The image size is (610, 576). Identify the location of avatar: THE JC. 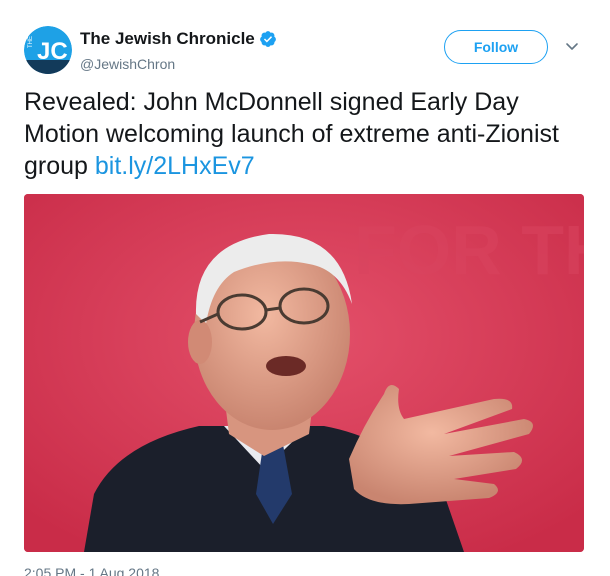
(48, 50).